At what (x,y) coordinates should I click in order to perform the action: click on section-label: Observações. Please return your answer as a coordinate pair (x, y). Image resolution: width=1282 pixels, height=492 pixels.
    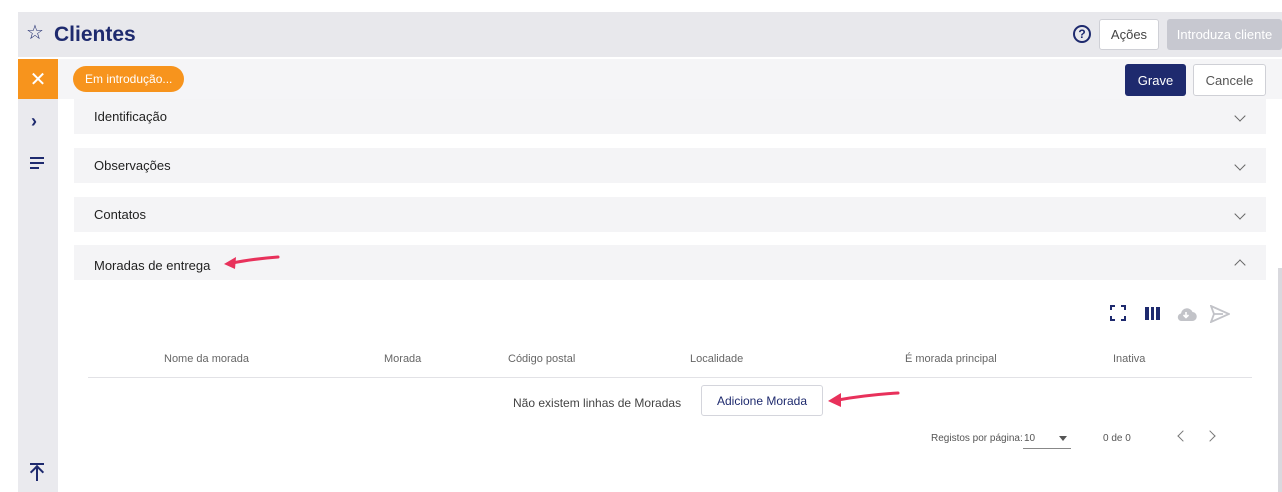
    Looking at the image, I should click on (132, 165).